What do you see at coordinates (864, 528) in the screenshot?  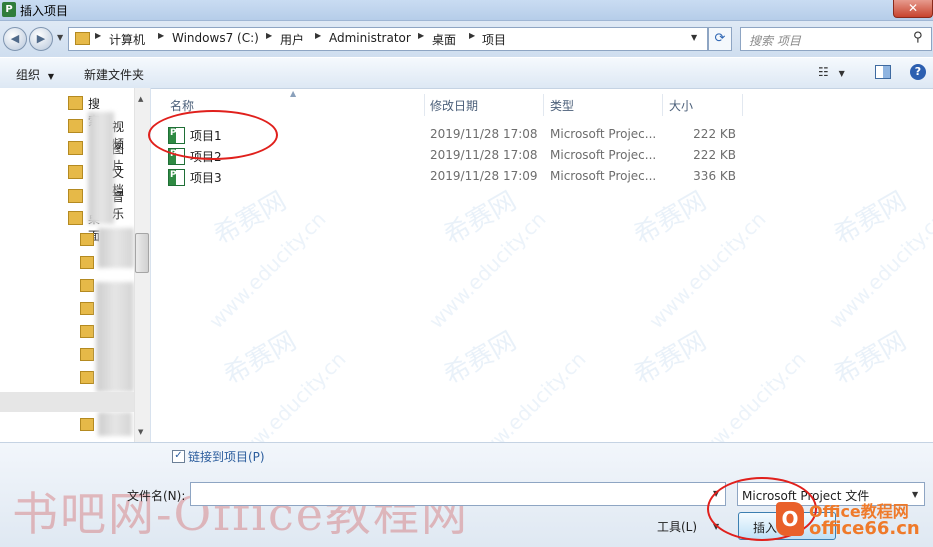 I see `logo-url-text: office66.cn` at bounding box center [864, 528].